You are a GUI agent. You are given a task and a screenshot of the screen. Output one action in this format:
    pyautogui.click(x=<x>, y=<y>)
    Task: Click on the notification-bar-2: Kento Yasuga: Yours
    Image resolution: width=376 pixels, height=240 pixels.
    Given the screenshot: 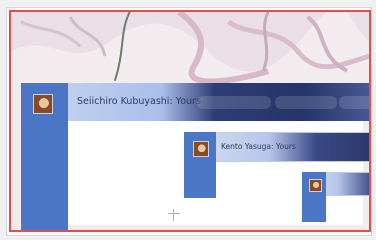 What is the action you would take?
    pyautogui.click(x=276, y=165)
    